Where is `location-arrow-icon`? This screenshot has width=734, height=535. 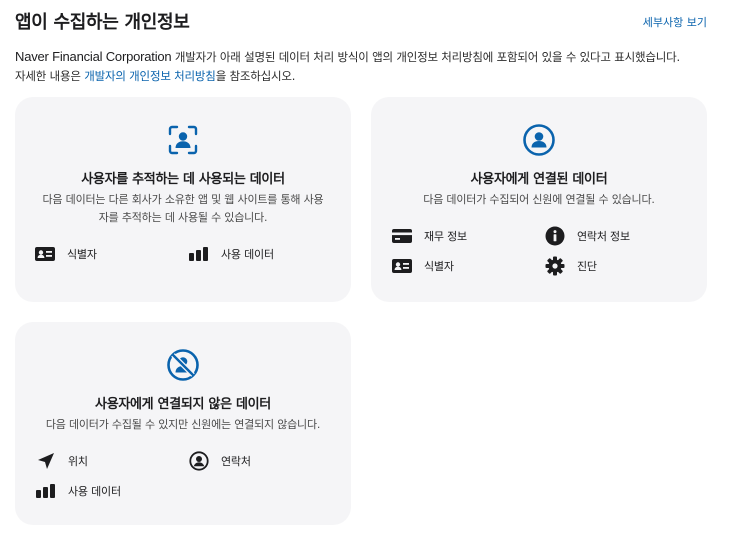
location-arrow-icon is located at coordinates (46, 461).